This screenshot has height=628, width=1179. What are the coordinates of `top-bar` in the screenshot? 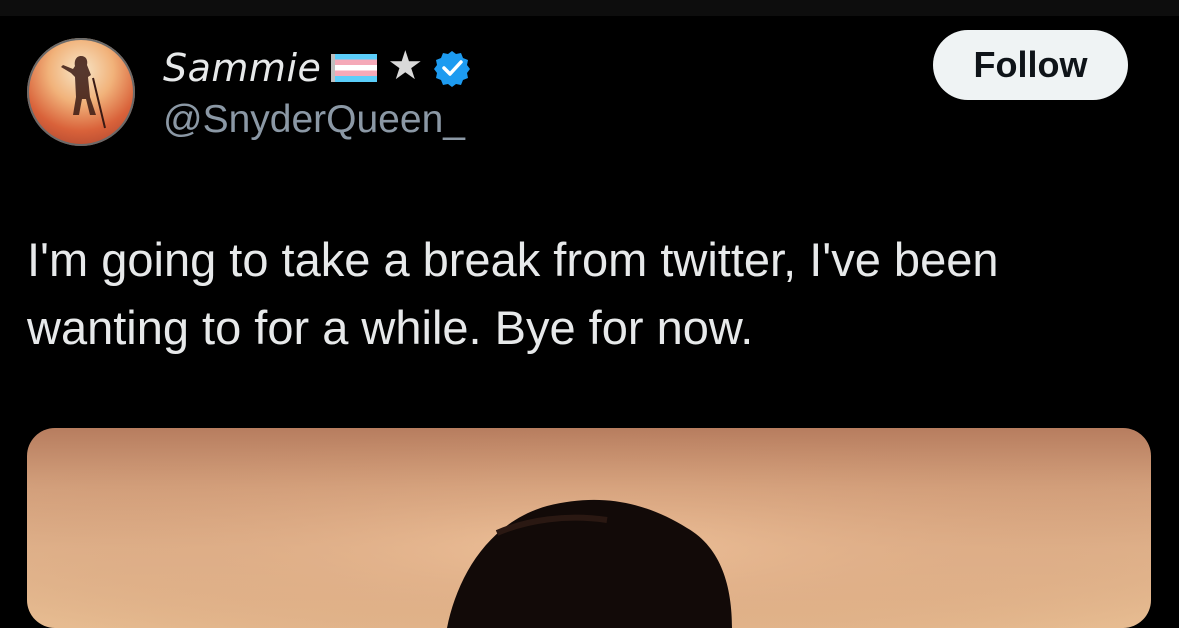 It's located at (589, 8).